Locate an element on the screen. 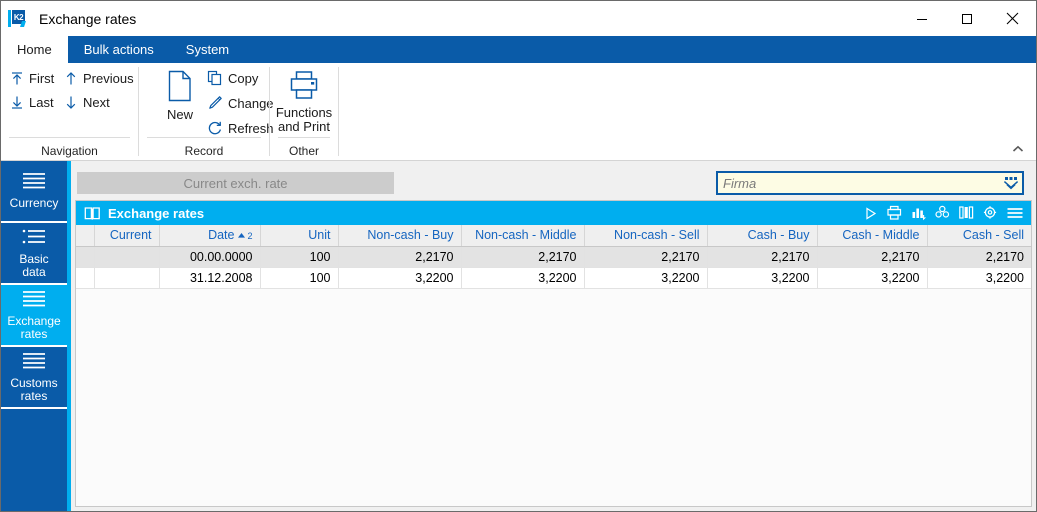  sidebar-item-currency-label: Currency is located at coordinates (34, 203).